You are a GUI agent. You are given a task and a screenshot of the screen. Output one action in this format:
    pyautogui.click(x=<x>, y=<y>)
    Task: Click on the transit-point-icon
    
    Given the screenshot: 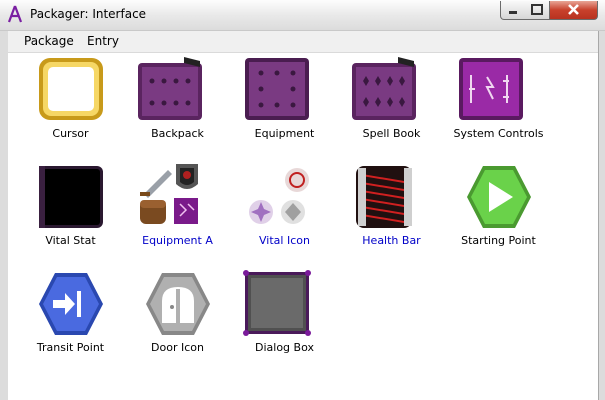 What is the action you would take?
    pyautogui.click(x=71, y=304)
    